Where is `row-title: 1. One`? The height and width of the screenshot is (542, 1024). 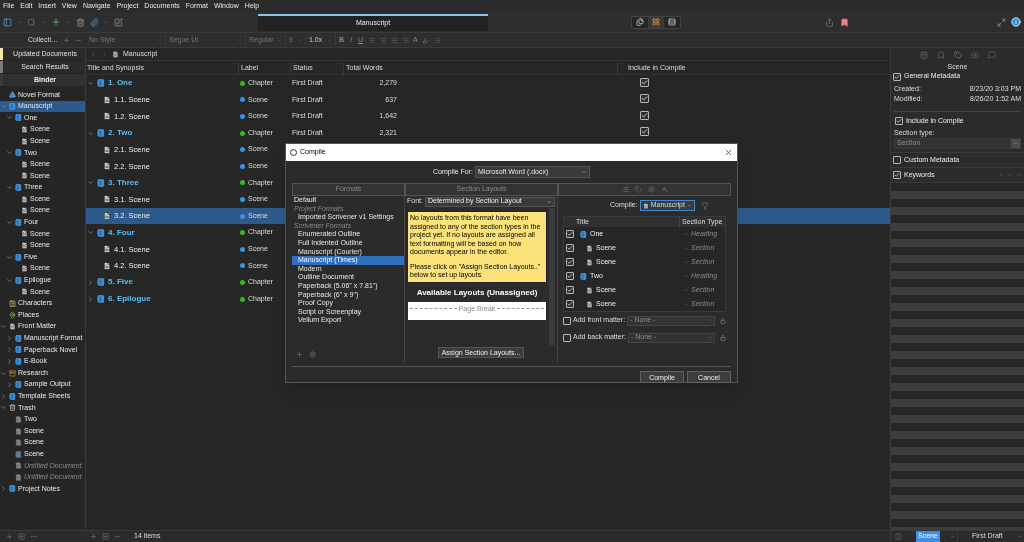
row-title: 1. One is located at coordinates (120, 83).